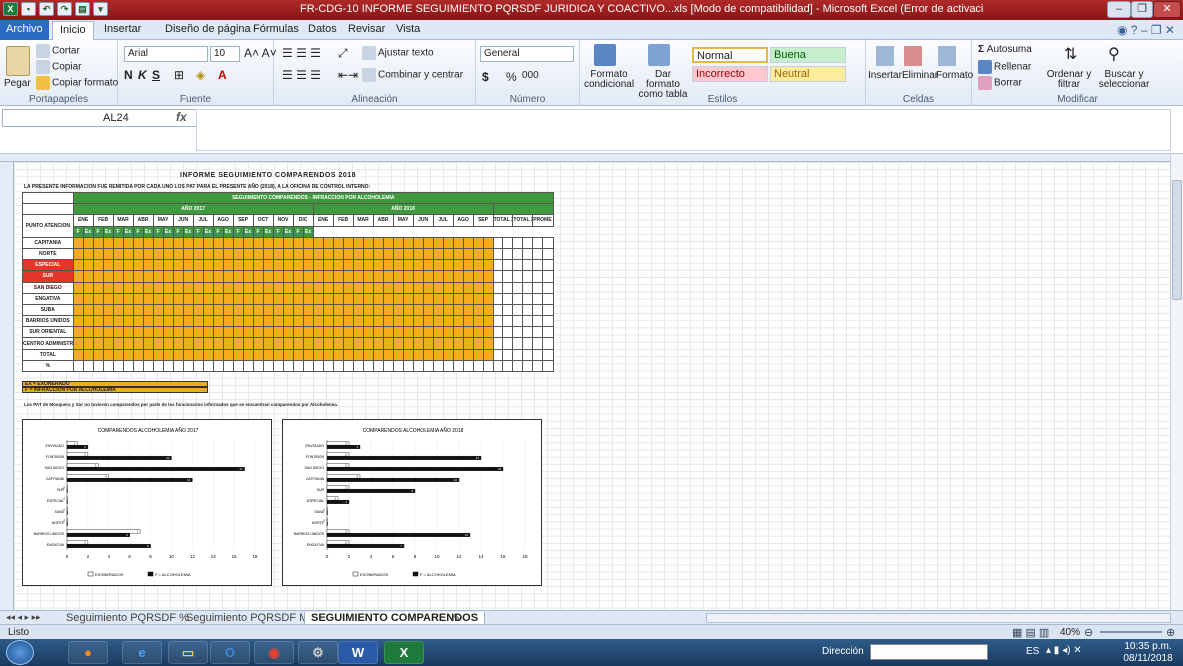  Describe the element at coordinates (404, 652) in the screenshot. I see `excel-taskbar-icon: X` at that location.